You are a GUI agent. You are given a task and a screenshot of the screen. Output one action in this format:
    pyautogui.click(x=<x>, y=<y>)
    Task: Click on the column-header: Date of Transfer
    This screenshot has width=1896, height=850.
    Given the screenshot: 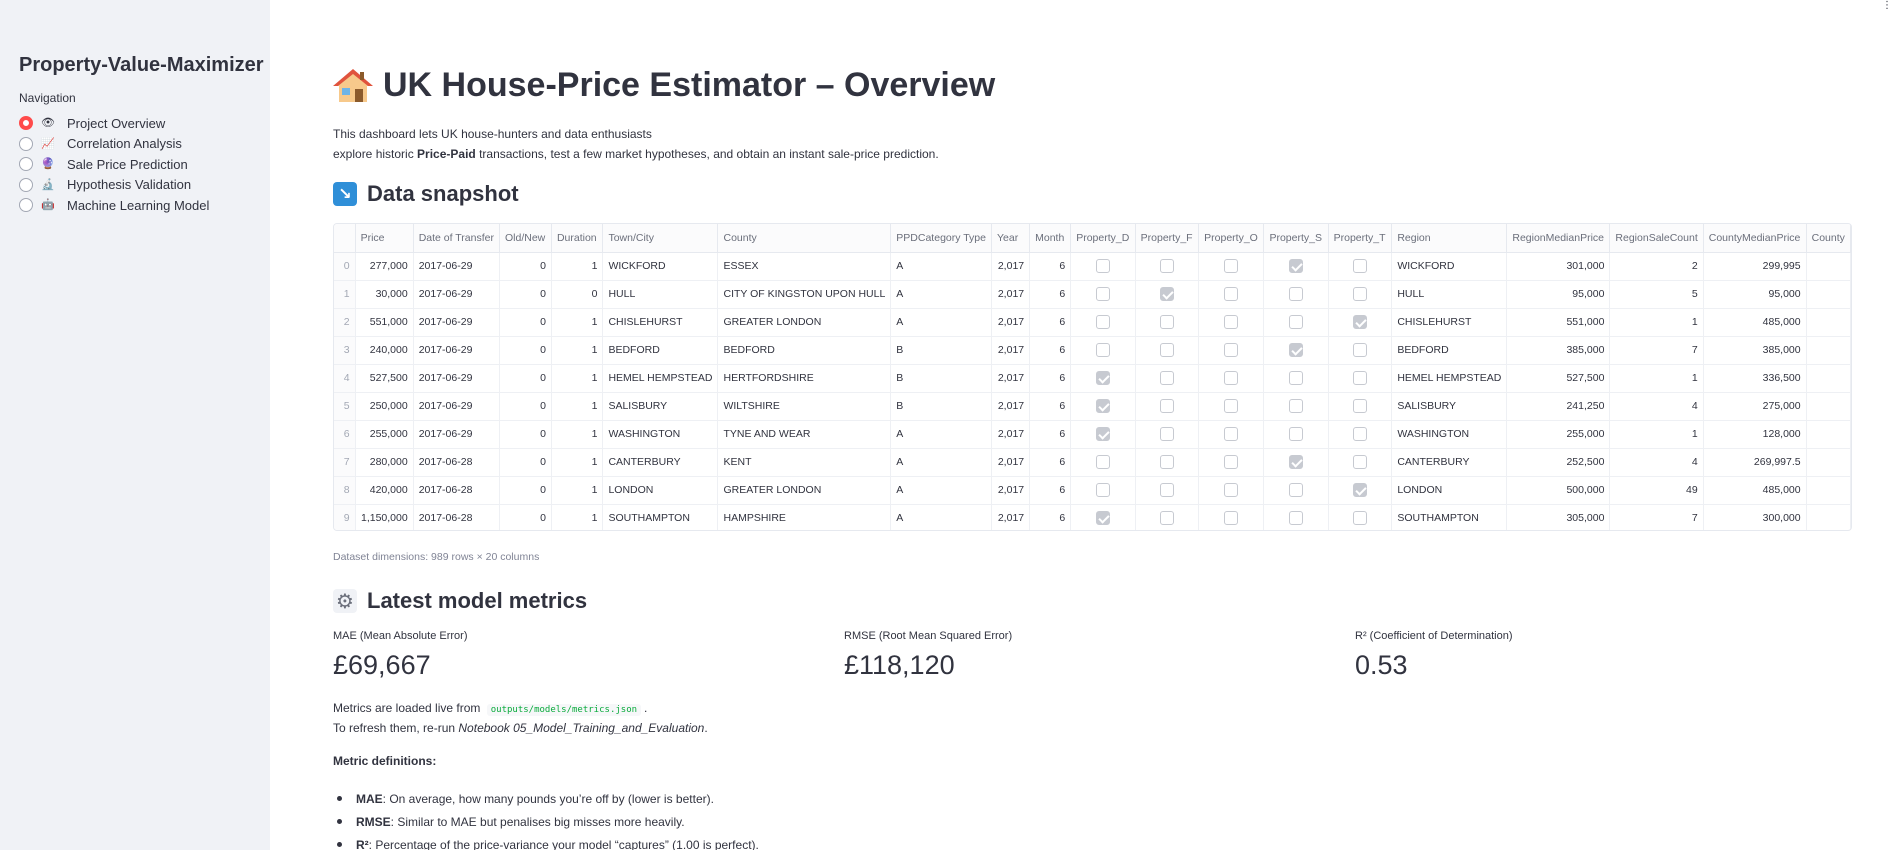 What is the action you would take?
    pyautogui.click(x=457, y=238)
    